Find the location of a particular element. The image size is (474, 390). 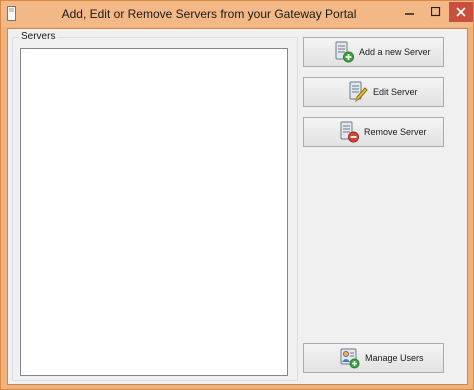

close-icon is located at coordinates (461, 12).